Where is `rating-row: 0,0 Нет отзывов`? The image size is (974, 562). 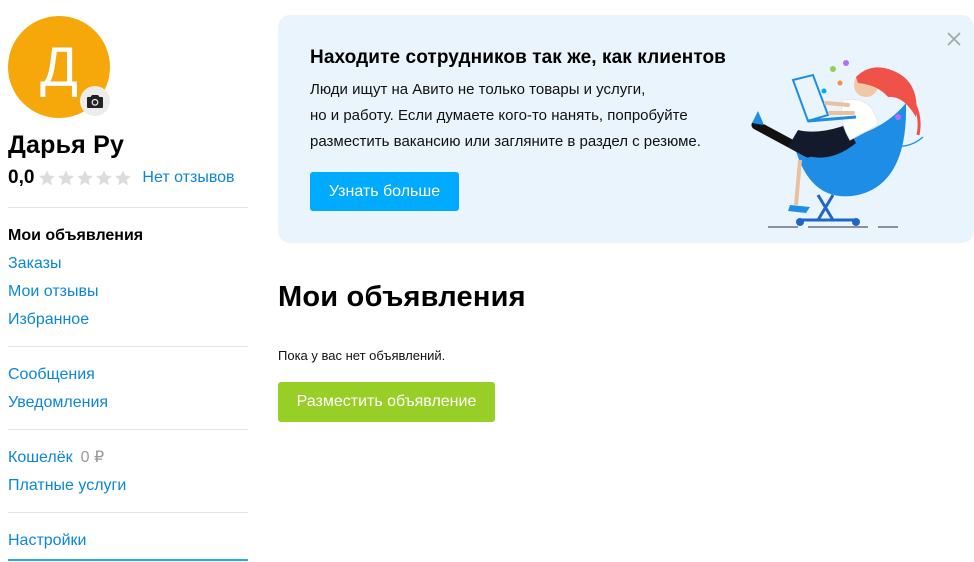
rating-row: 0,0 Нет отзывов is located at coordinates (128, 178).